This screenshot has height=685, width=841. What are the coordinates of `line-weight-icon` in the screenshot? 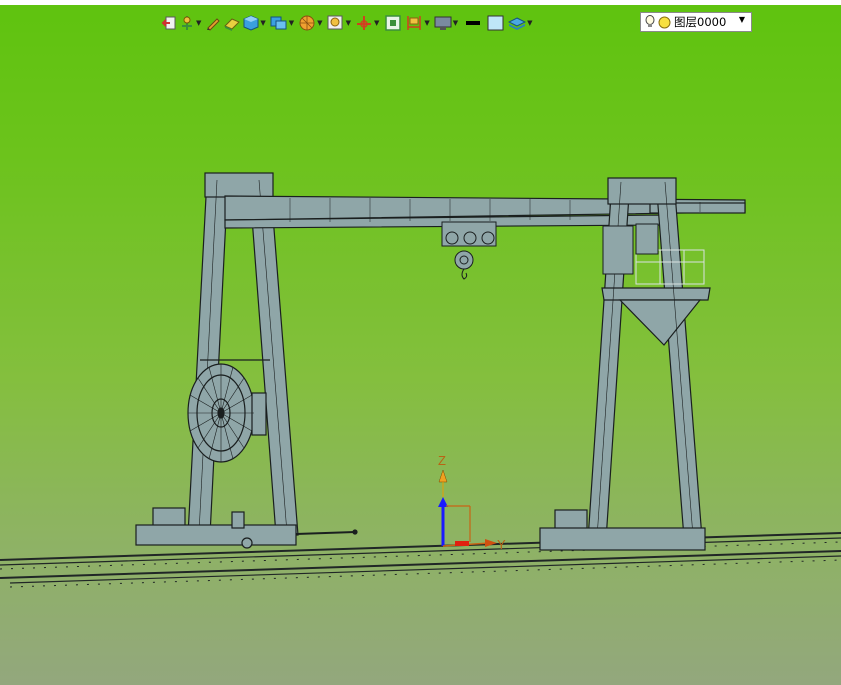 It's located at (473, 23).